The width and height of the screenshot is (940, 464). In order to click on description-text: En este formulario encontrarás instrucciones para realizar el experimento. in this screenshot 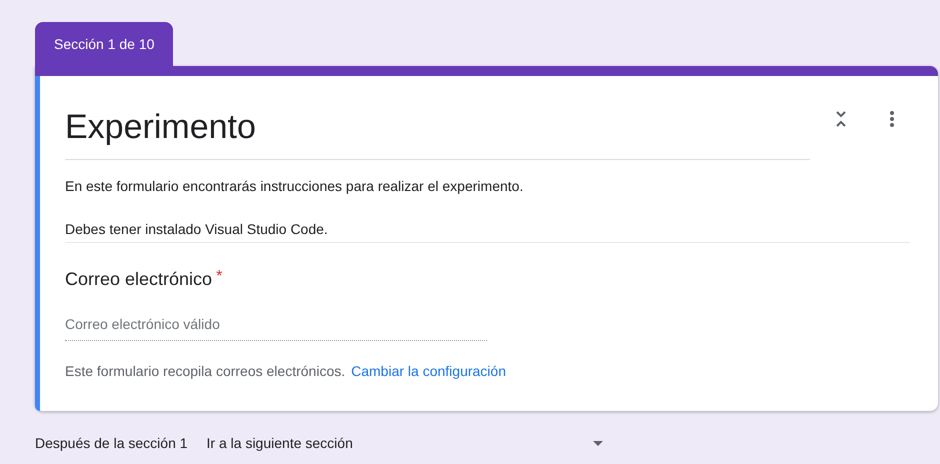, I will do `click(294, 186)`.